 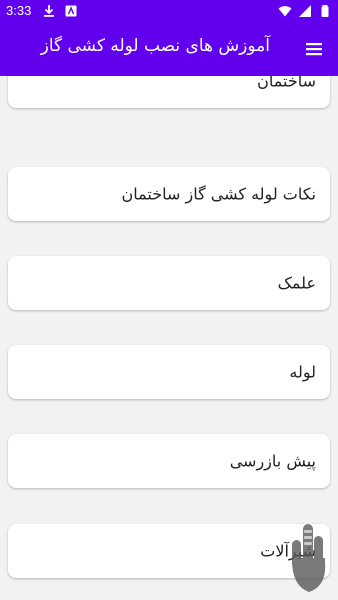 What do you see at coordinates (49, 11) in the screenshot?
I see `download-icon` at bounding box center [49, 11].